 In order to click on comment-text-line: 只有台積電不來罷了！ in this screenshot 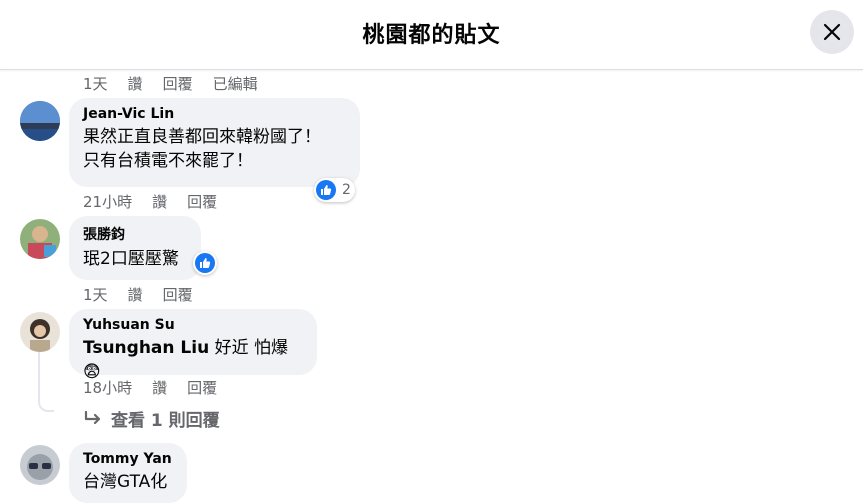, I will do `click(168, 161)`.